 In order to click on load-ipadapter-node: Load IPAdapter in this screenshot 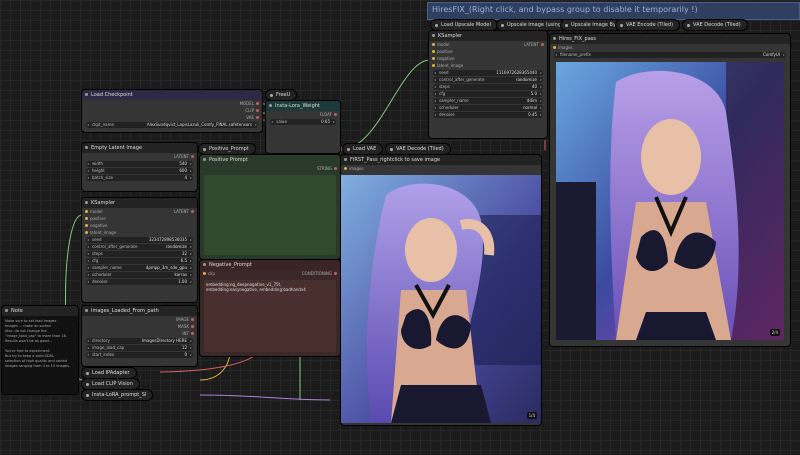, I will do `click(109, 373)`.